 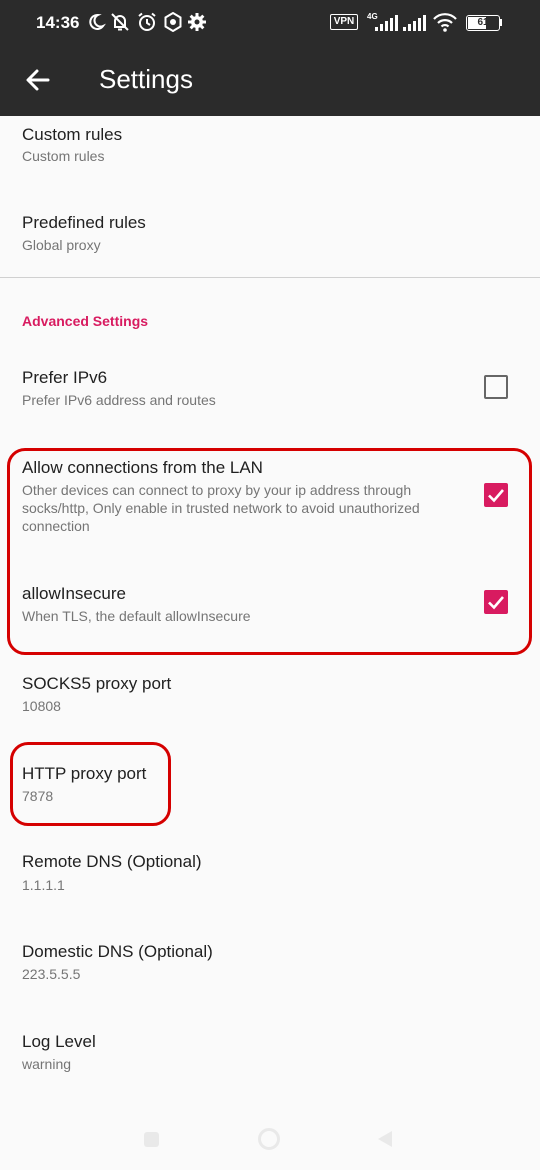 What do you see at coordinates (43, 885) in the screenshot?
I see `pref-summary: 1.1.1.1` at bounding box center [43, 885].